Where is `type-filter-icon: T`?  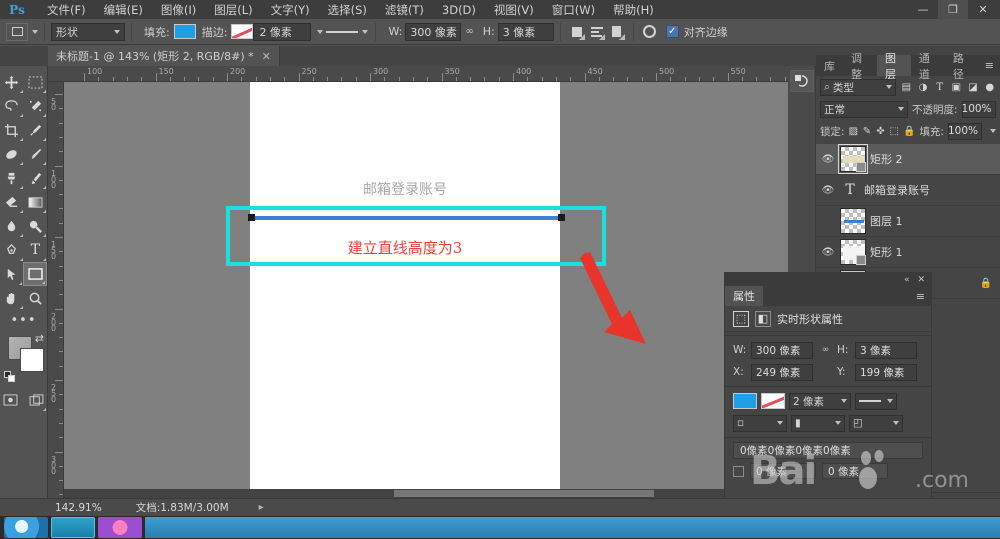
type-filter-icon: T is located at coordinates (939, 87).